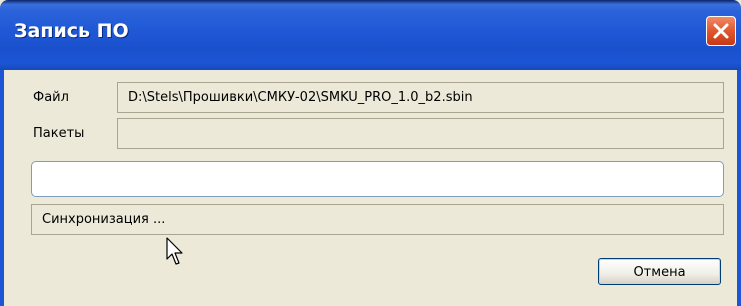  What do you see at coordinates (59, 133) in the screenshot?
I see `packets-label: Пакеты` at bounding box center [59, 133].